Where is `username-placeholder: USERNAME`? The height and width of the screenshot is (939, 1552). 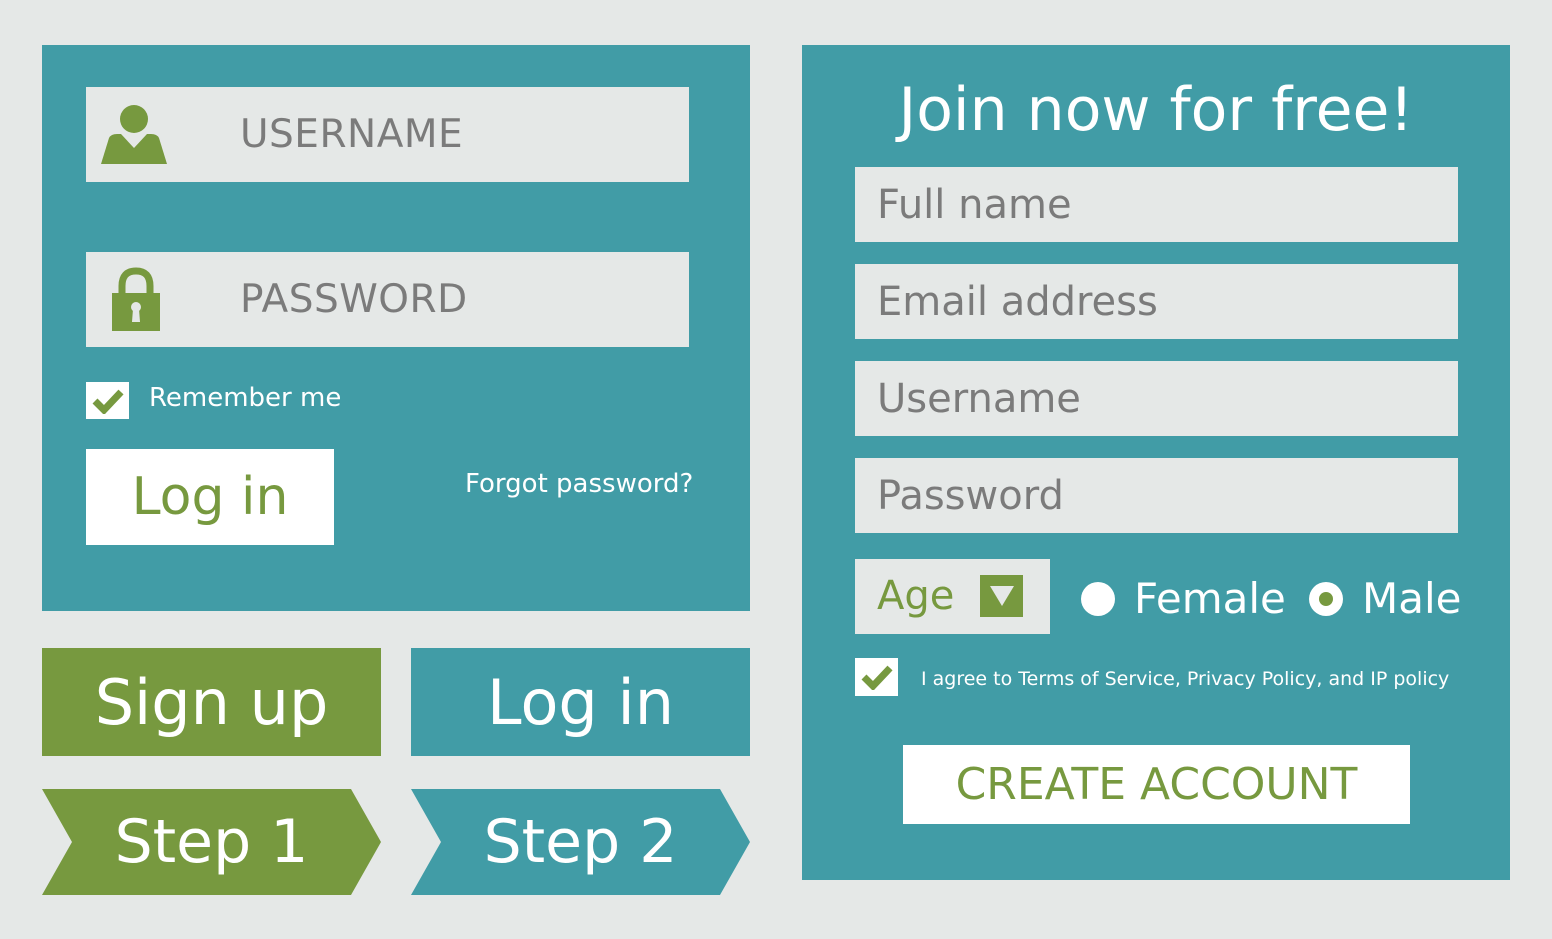
username-placeholder: USERNAME is located at coordinates (352, 134).